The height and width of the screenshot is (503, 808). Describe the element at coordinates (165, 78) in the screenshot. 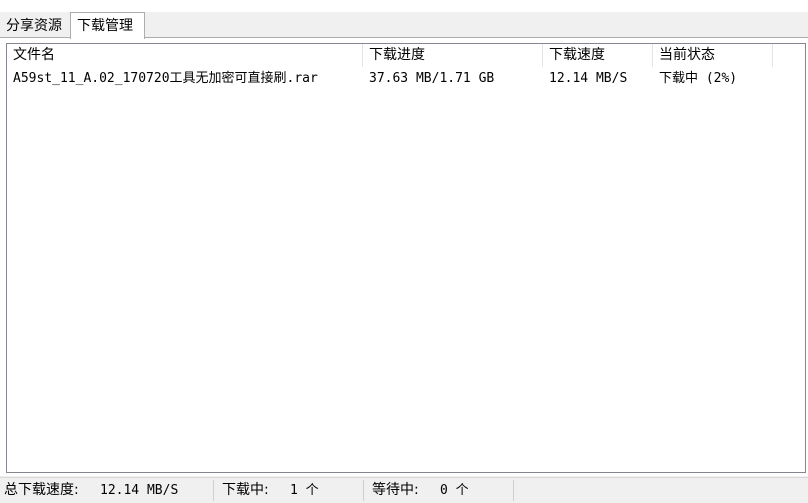

I see `row-filename: A59st_11_A.02_170720工具无加密可直接刷.rar` at that location.